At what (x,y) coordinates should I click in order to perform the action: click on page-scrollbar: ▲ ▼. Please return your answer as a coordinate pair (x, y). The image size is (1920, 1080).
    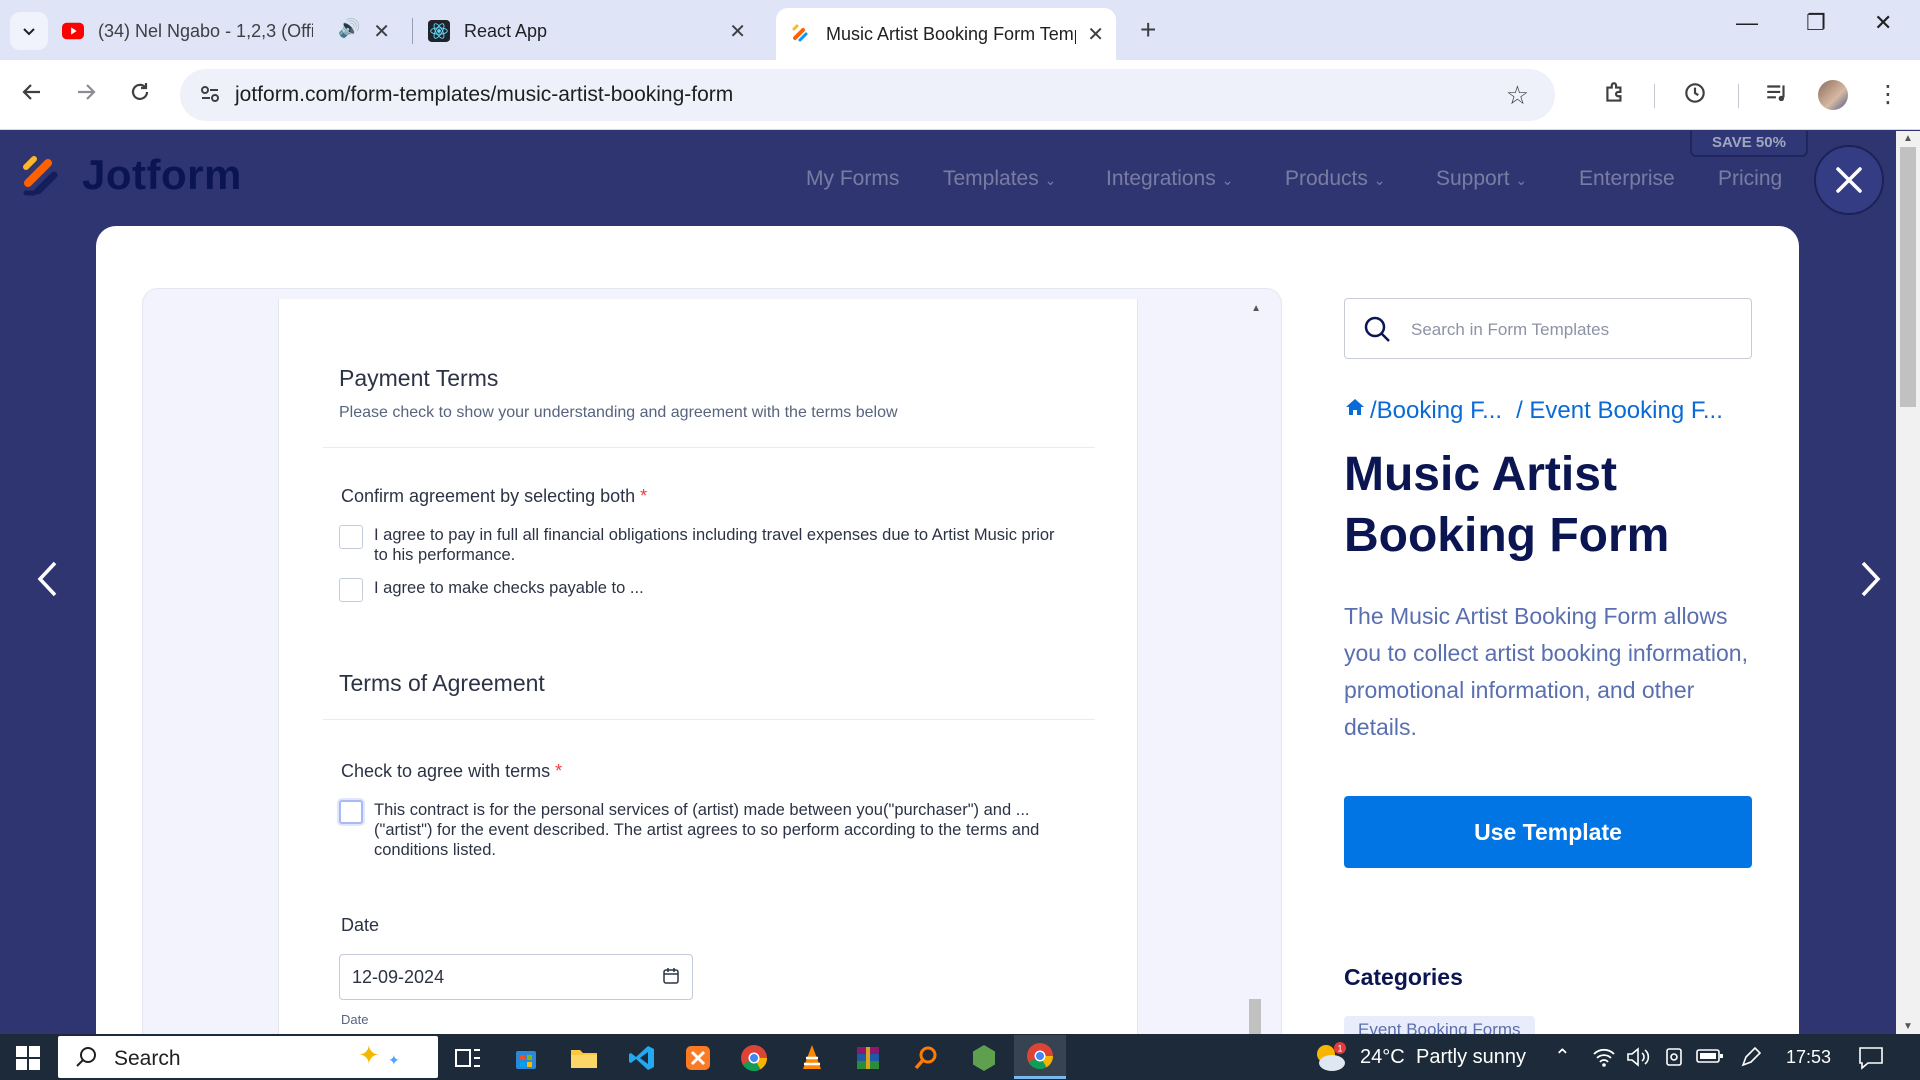
    Looking at the image, I should click on (1908, 582).